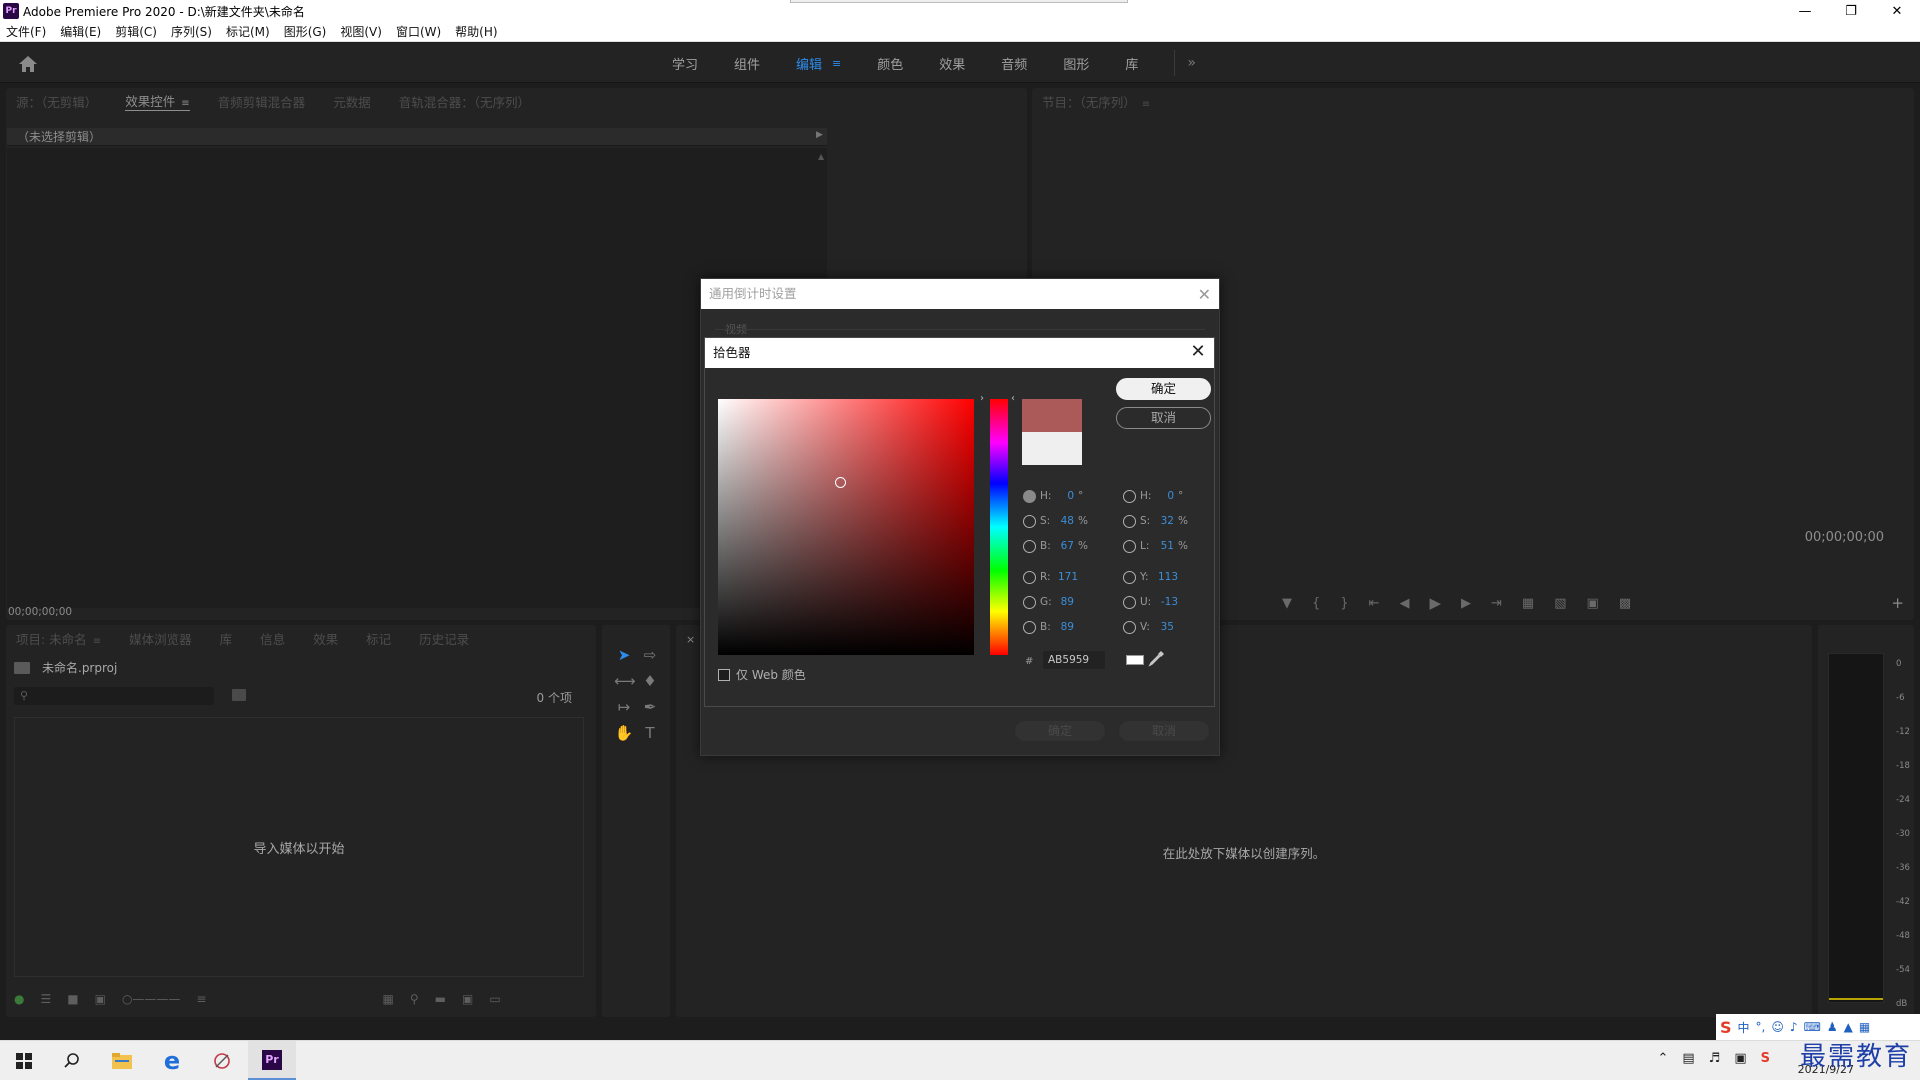 The image size is (1920, 1080). Describe the element at coordinates (418, 31) in the screenshot. I see `menu-window: 窗口(W)` at that location.